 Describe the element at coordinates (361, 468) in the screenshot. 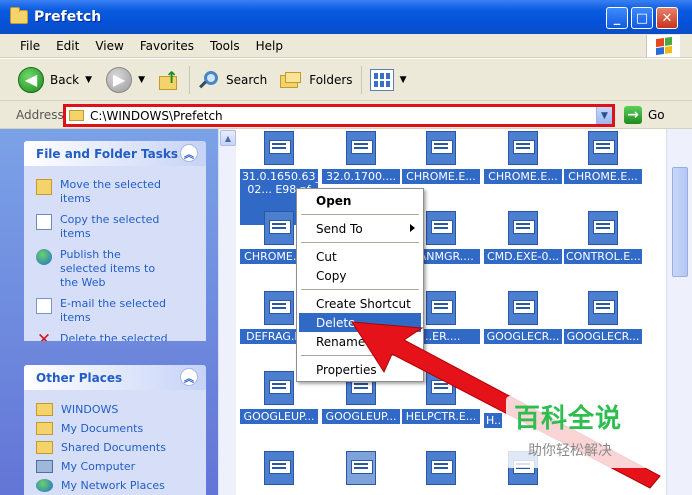

I see `settings-file-icon` at that location.